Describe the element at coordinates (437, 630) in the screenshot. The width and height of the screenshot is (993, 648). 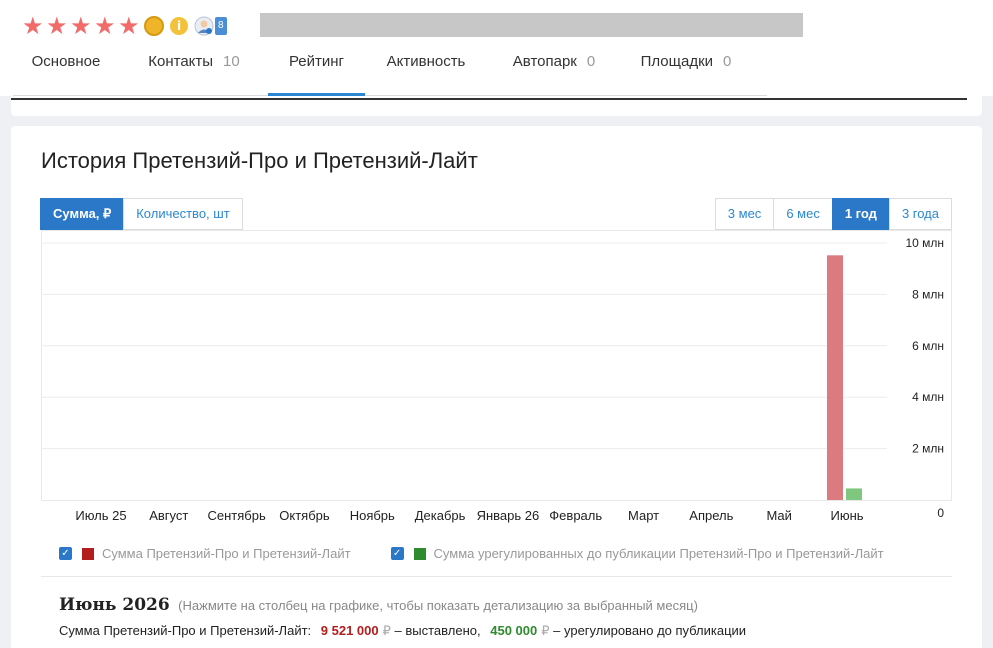
I see `claimed-suffix: – выставлено,` at that location.